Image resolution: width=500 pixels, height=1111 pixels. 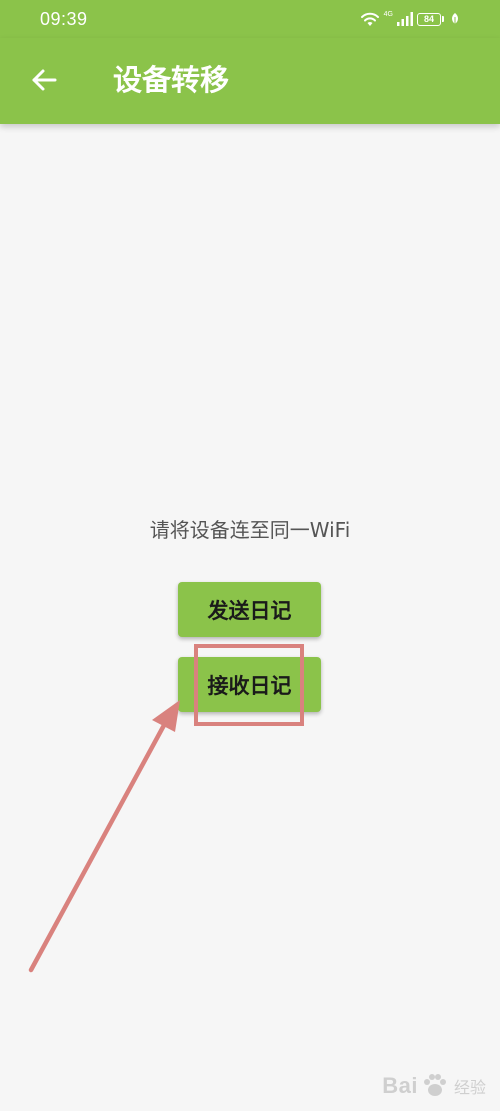 What do you see at coordinates (455, 19) in the screenshot?
I see `leaf-icon` at bounding box center [455, 19].